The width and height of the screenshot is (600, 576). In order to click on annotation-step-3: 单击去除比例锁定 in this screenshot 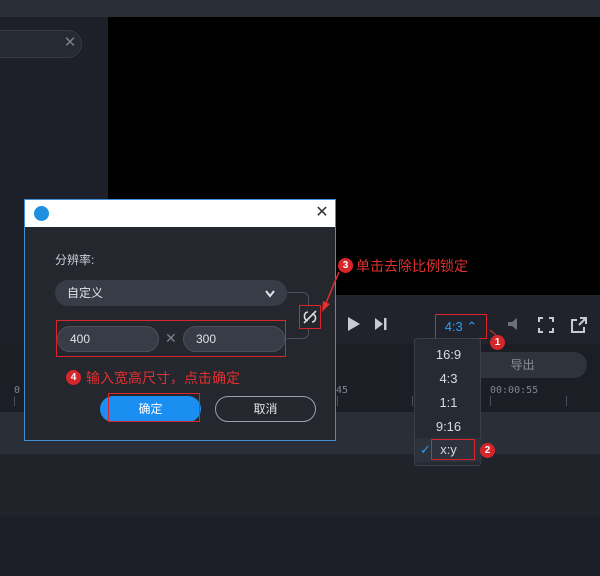, I will do `click(412, 266)`.